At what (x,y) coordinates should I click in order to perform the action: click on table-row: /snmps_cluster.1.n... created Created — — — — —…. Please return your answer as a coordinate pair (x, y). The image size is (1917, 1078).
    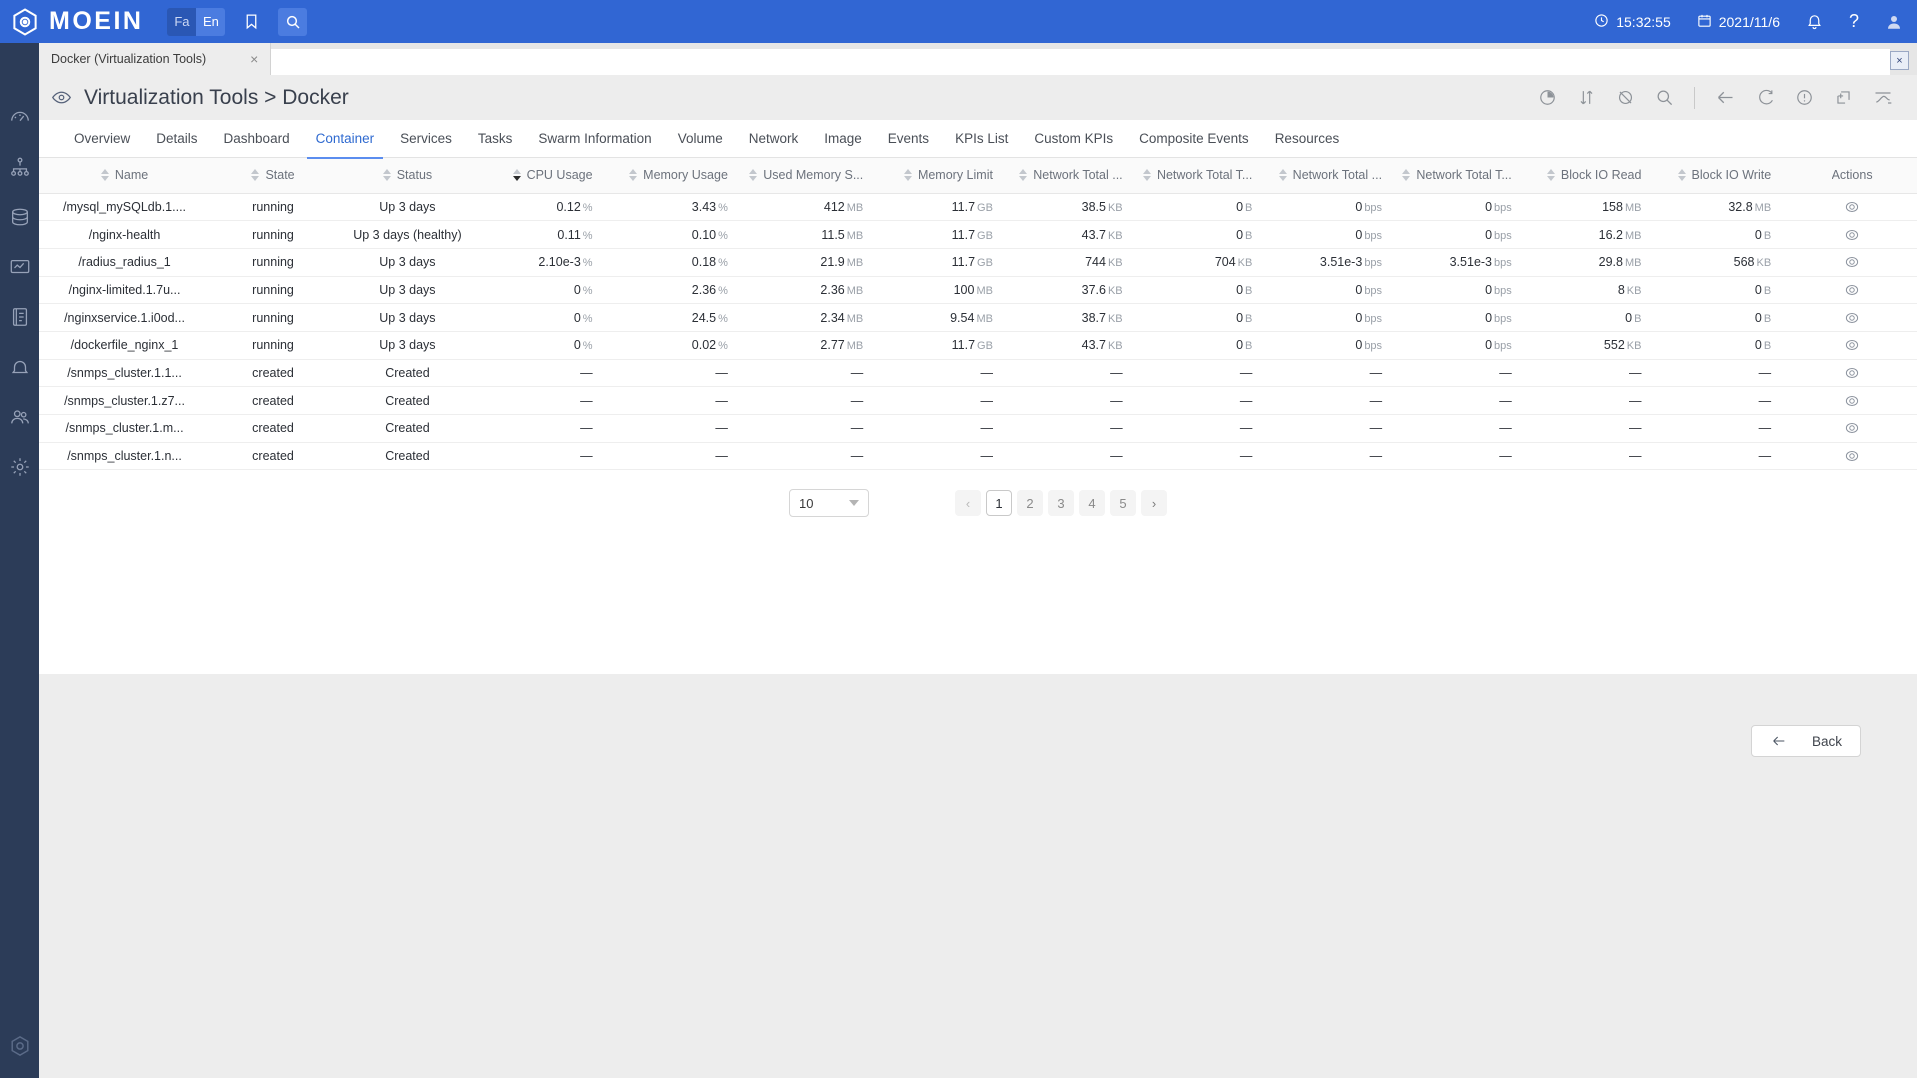
    Looking at the image, I should click on (978, 456).